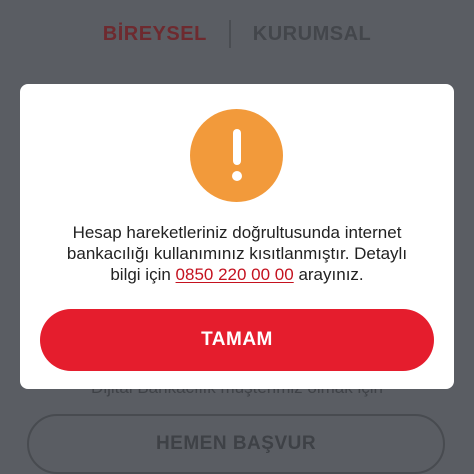  What do you see at coordinates (229, 34) in the screenshot?
I see `segment-divider` at bounding box center [229, 34].